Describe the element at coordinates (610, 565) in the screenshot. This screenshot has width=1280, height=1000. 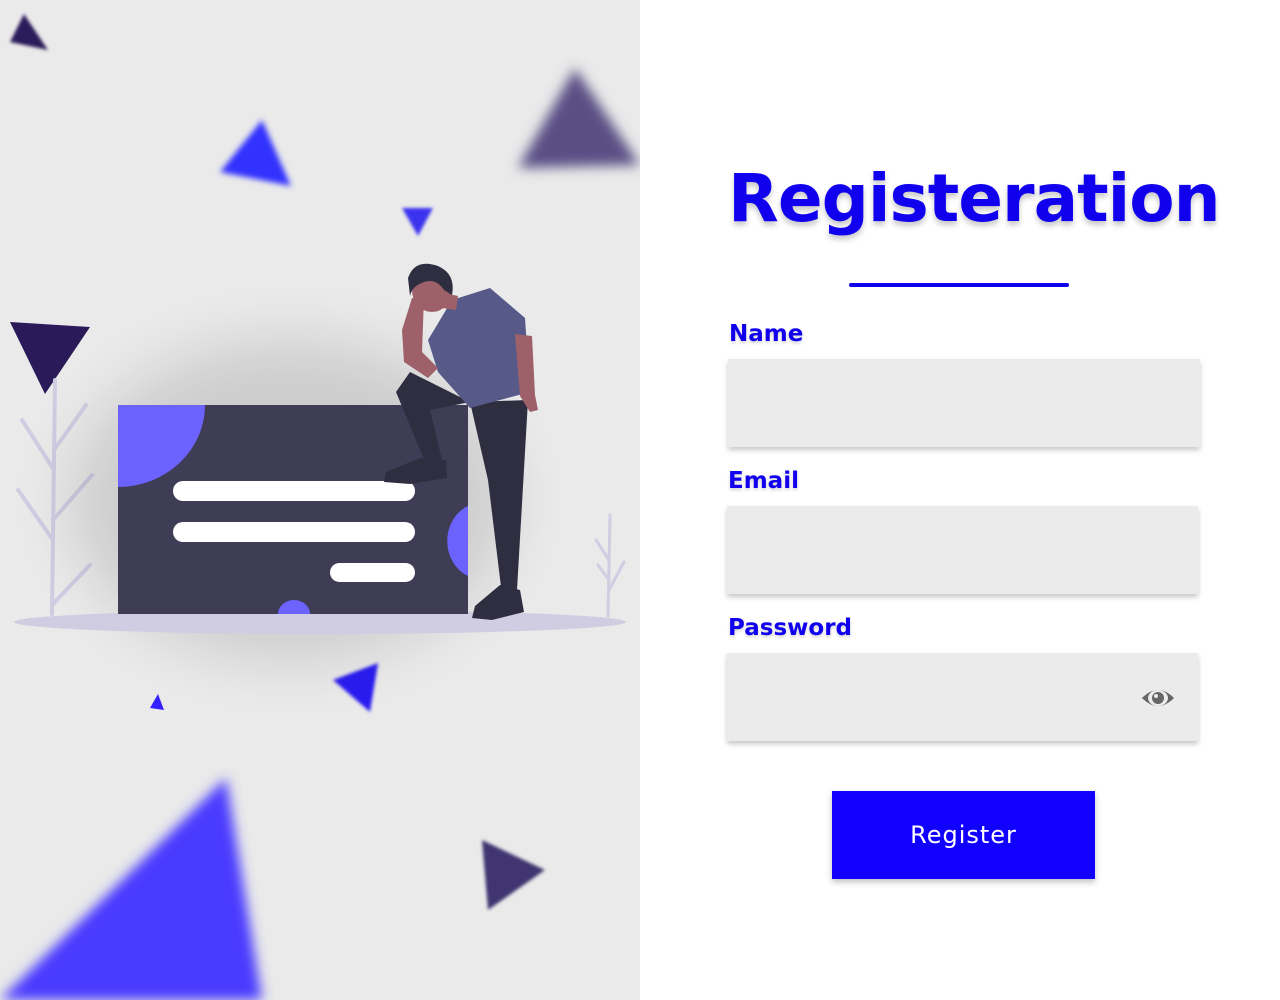
I see `plant-decoration` at that location.